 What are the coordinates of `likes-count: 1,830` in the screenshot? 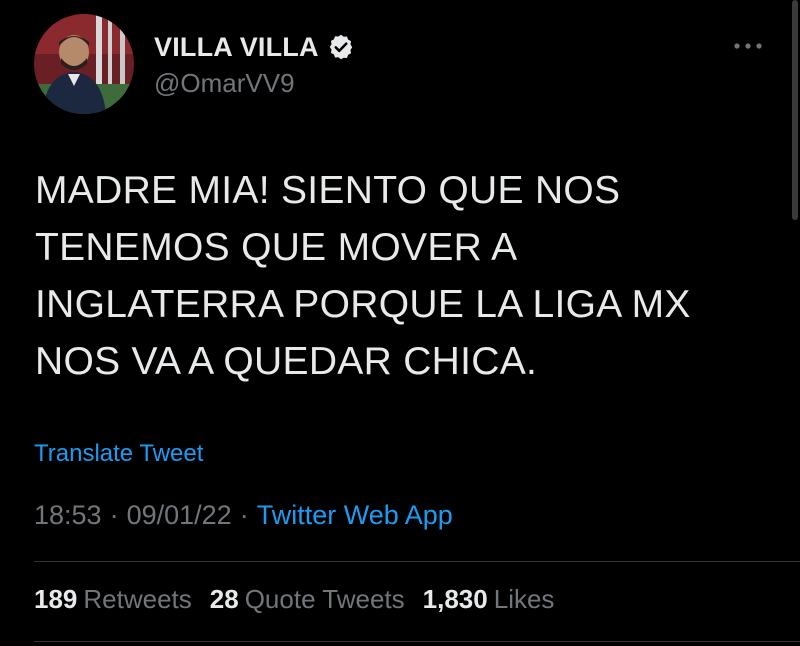 It's located at (455, 599).